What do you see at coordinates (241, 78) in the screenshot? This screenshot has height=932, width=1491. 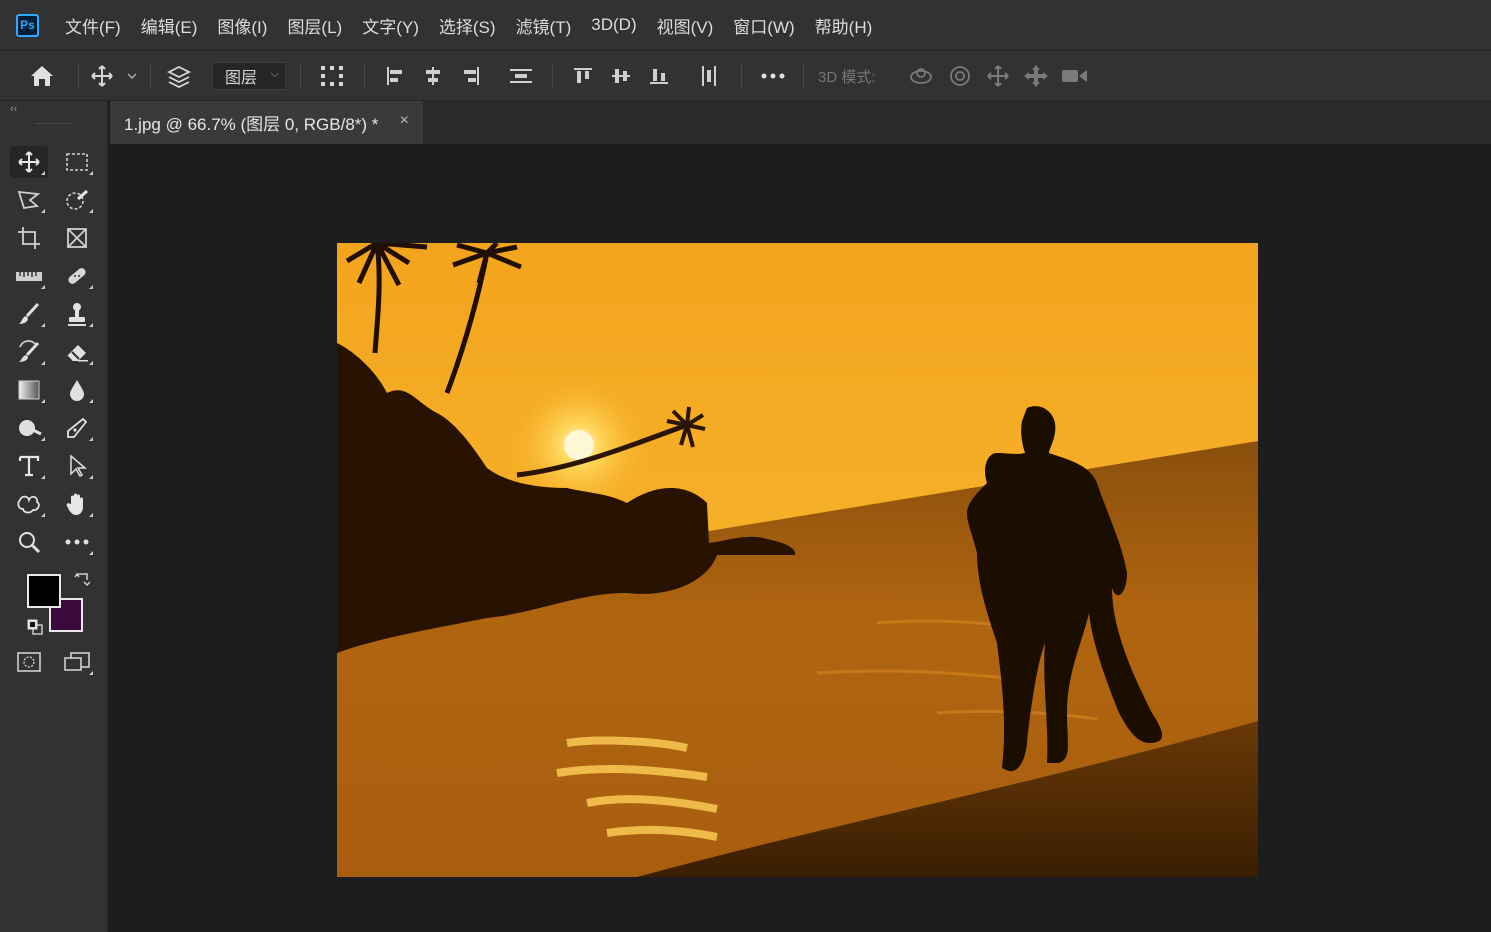 I see `auto-select-value: 图层` at bounding box center [241, 78].